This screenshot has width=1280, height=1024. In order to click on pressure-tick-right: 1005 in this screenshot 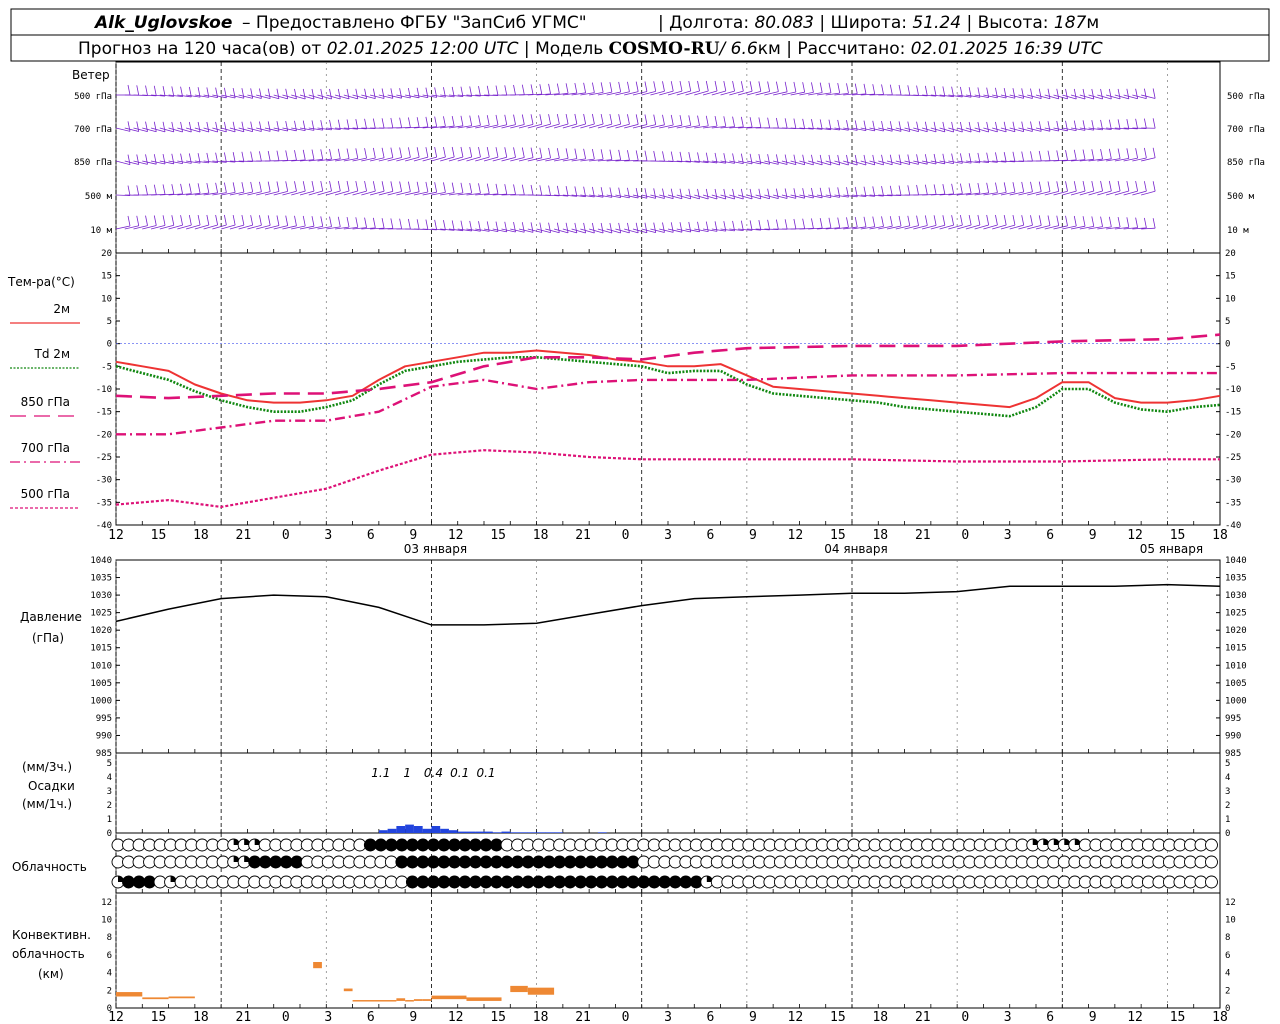, I will do `click(1236, 684)`.